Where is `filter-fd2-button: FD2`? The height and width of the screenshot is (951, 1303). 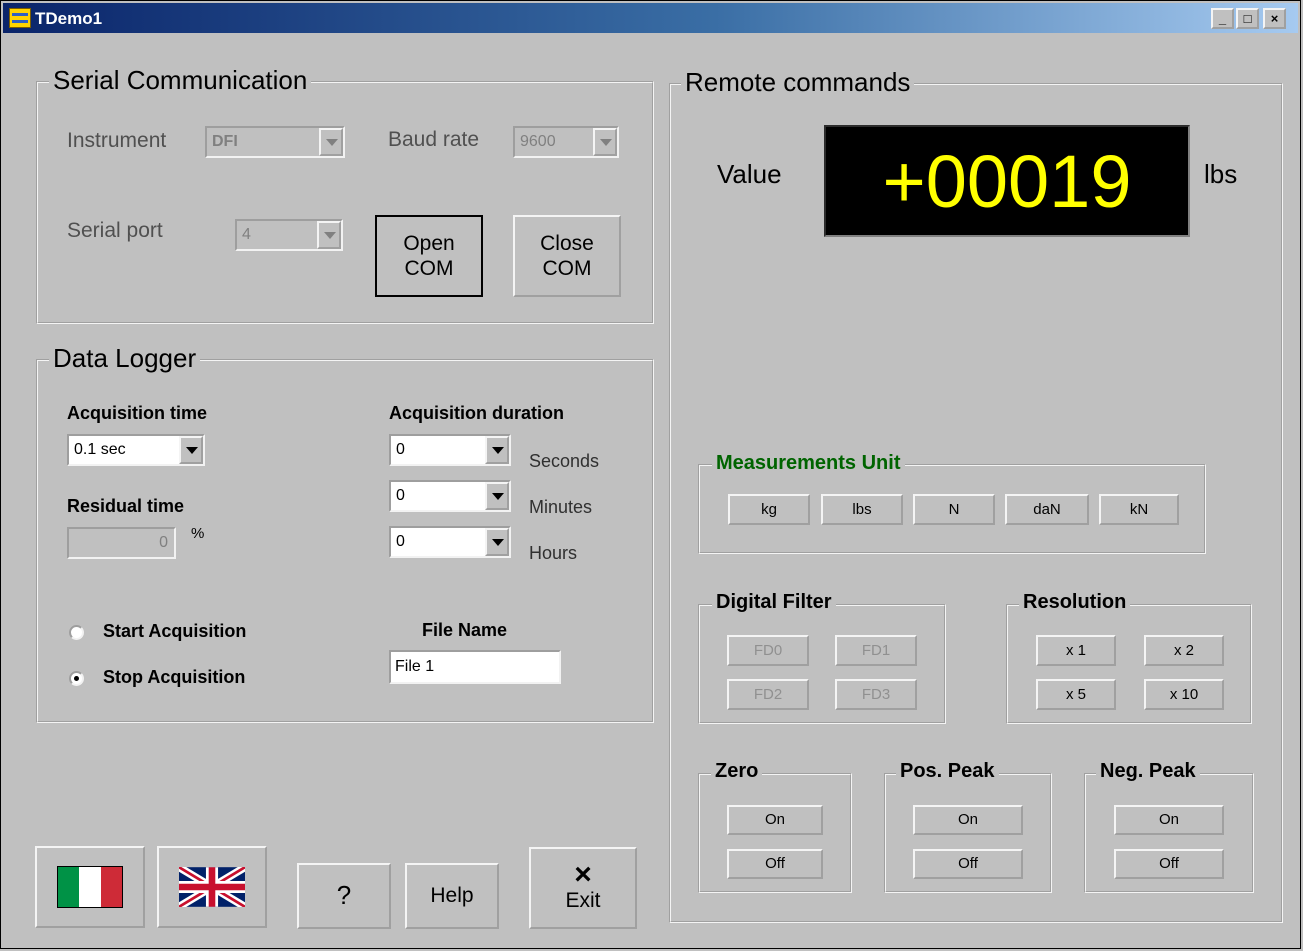
filter-fd2-button: FD2 is located at coordinates (768, 694).